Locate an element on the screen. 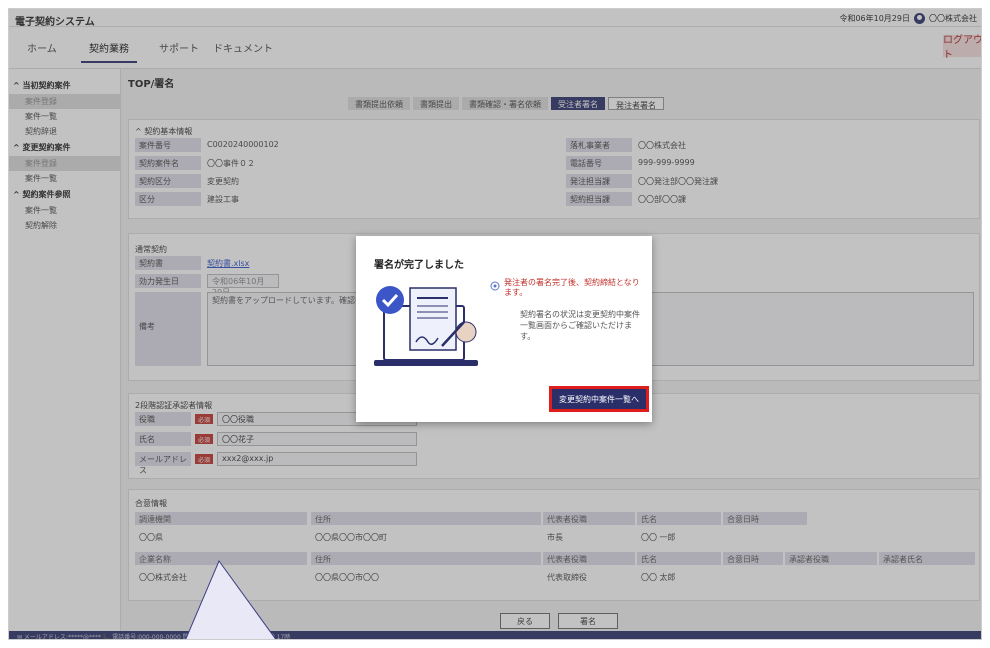 The image size is (990, 648). info-icon is located at coordinates (495, 286).